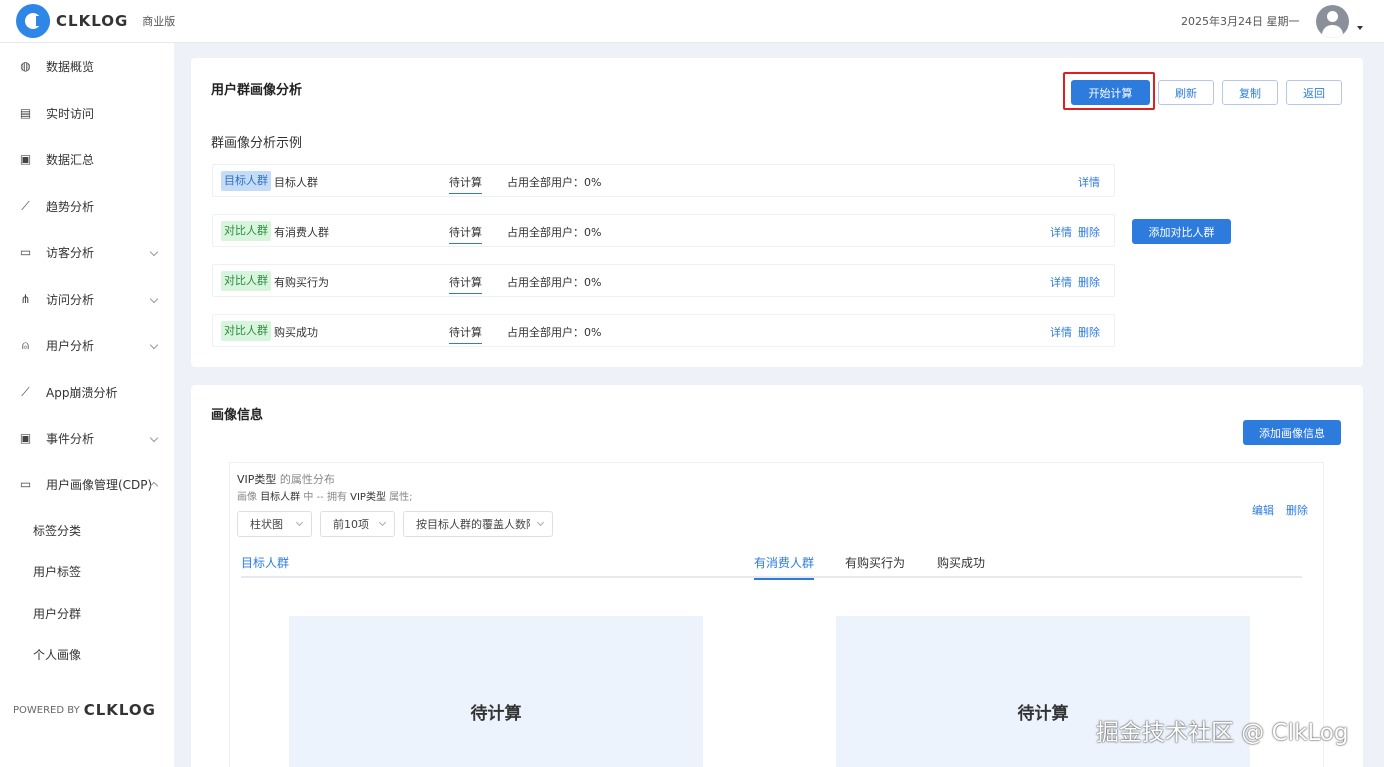 The height and width of the screenshot is (767, 1384). I want to click on powered-by: POWERED BY CLKLOG, so click(84, 710).